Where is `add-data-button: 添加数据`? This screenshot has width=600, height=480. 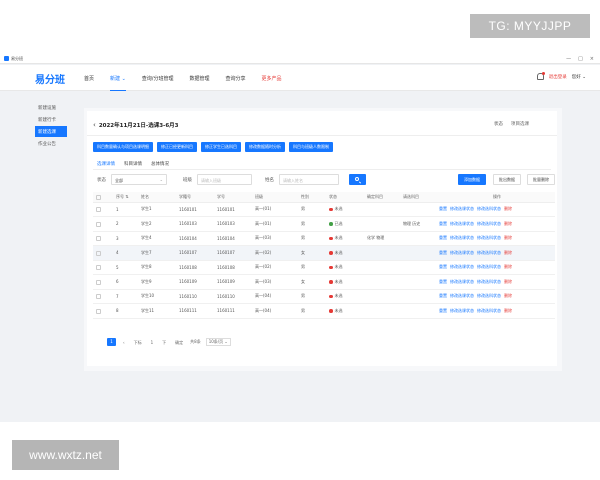 add-data-button: 添加数据 is located at coordinates (472, 179).